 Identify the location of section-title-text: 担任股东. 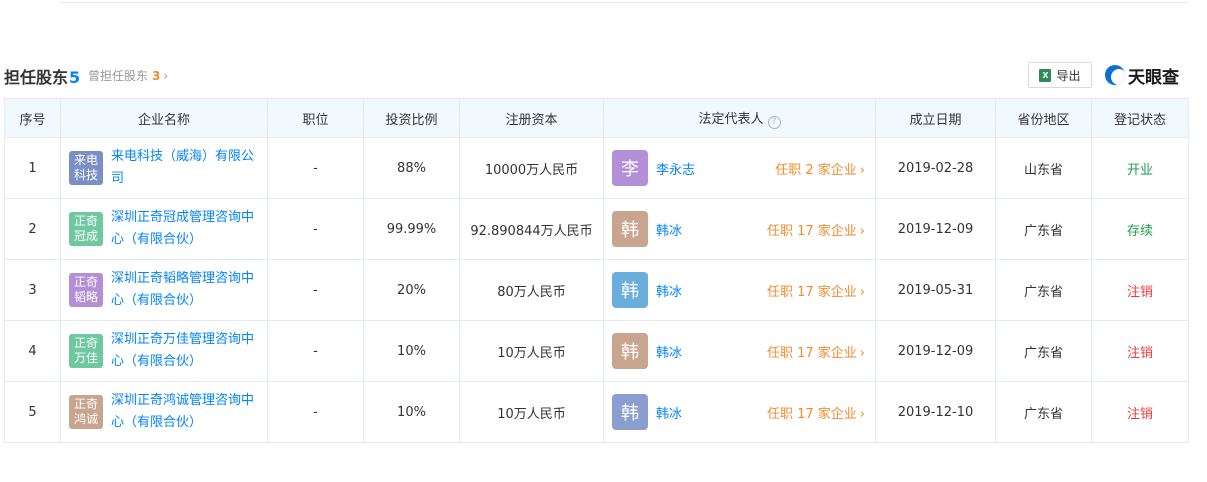
(36, 77).